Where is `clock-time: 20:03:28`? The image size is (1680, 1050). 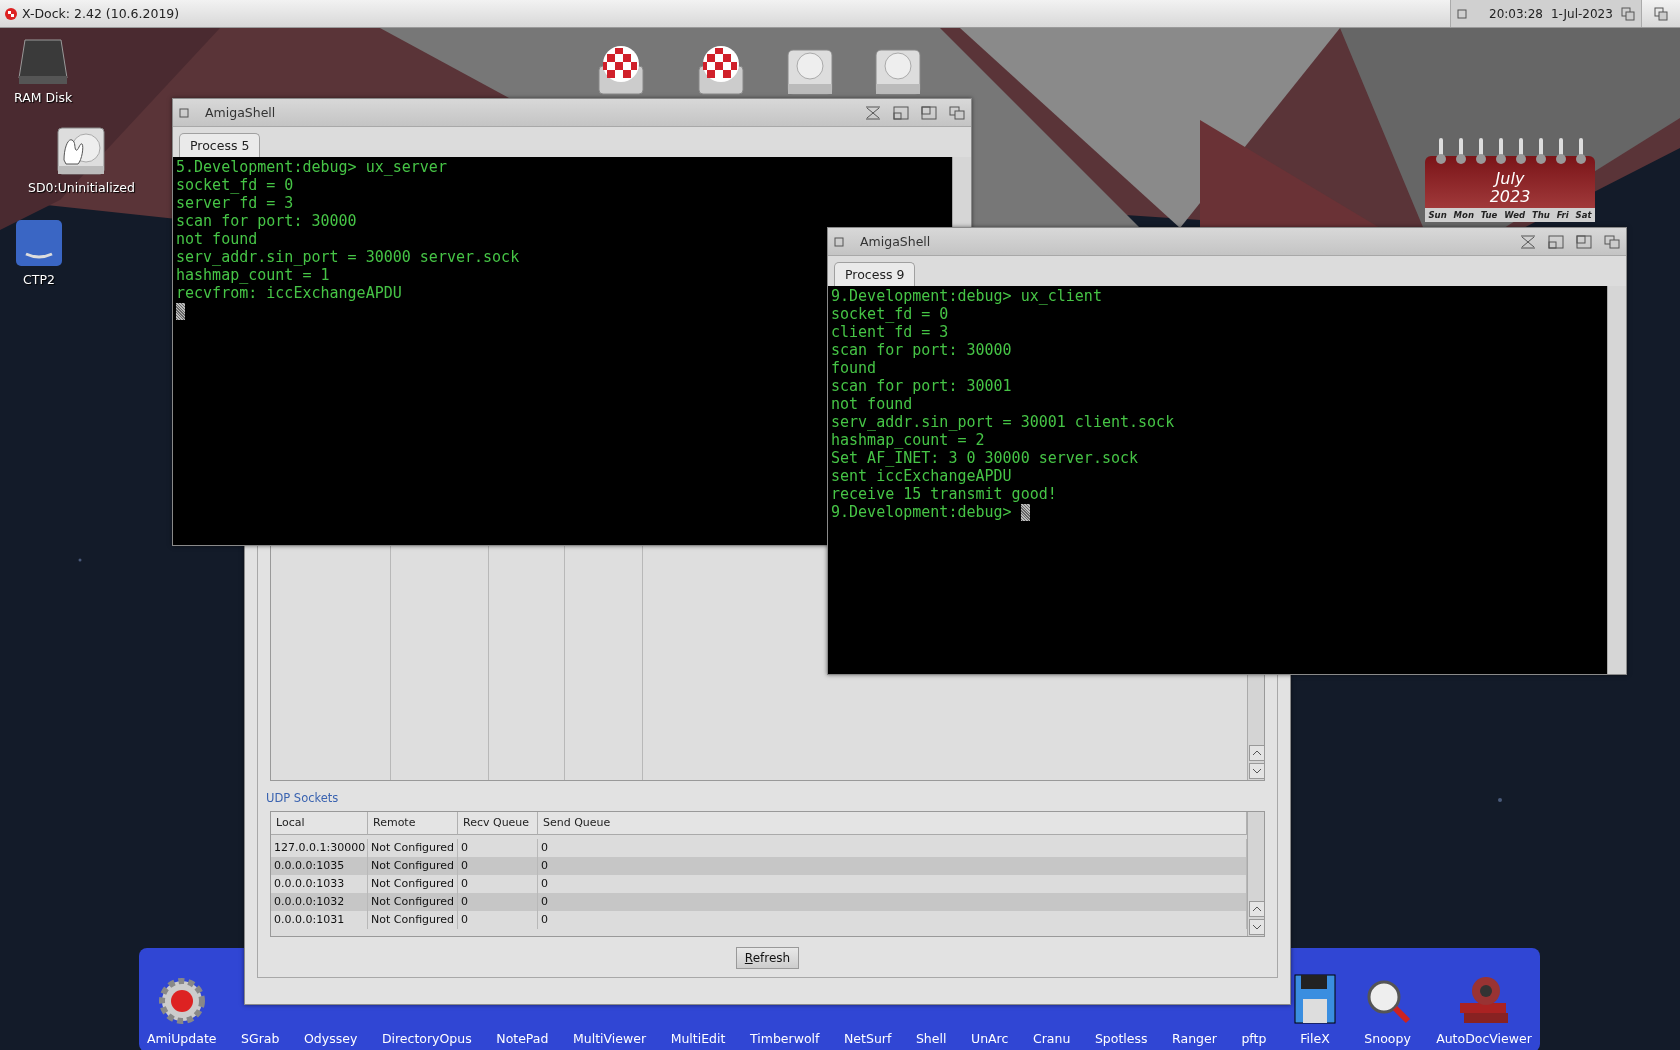
clock-time: 20:03:28 is located at coordinates (1516, 13).